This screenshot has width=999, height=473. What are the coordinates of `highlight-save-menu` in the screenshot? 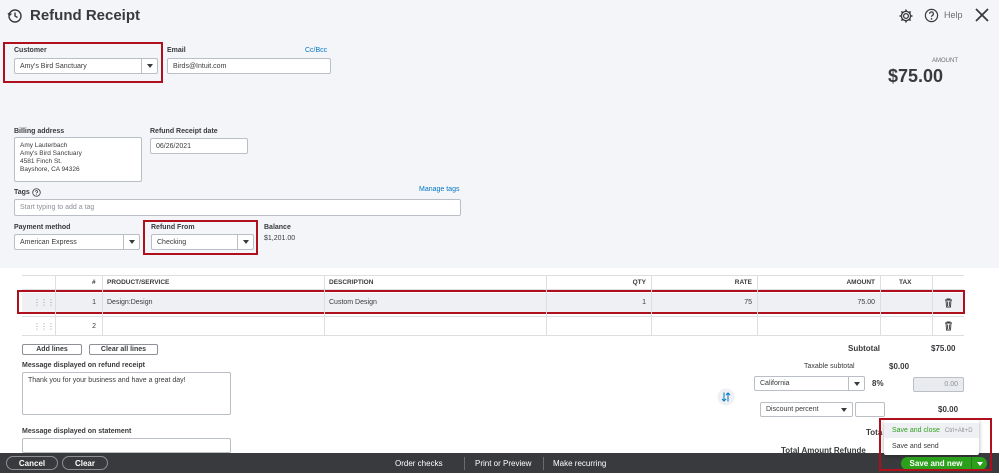 It's located at (935, 444).